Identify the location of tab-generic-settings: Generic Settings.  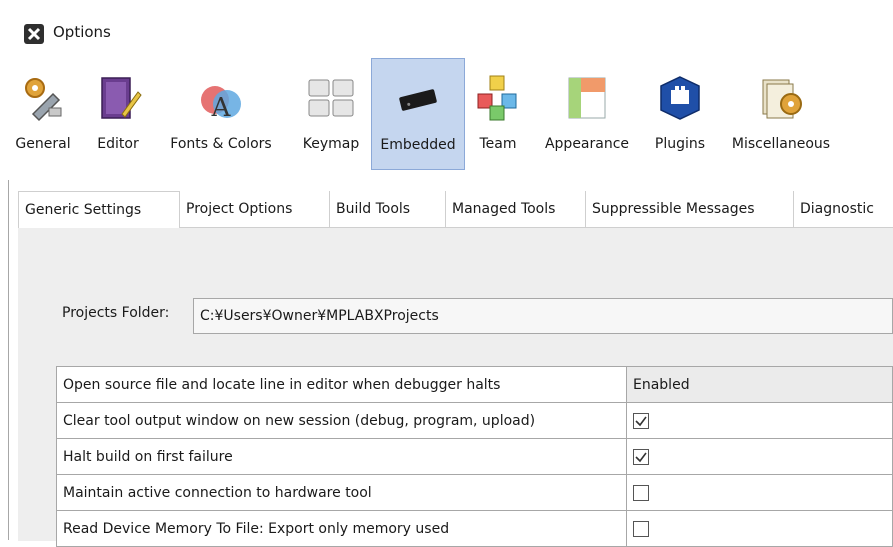
(99, 209).